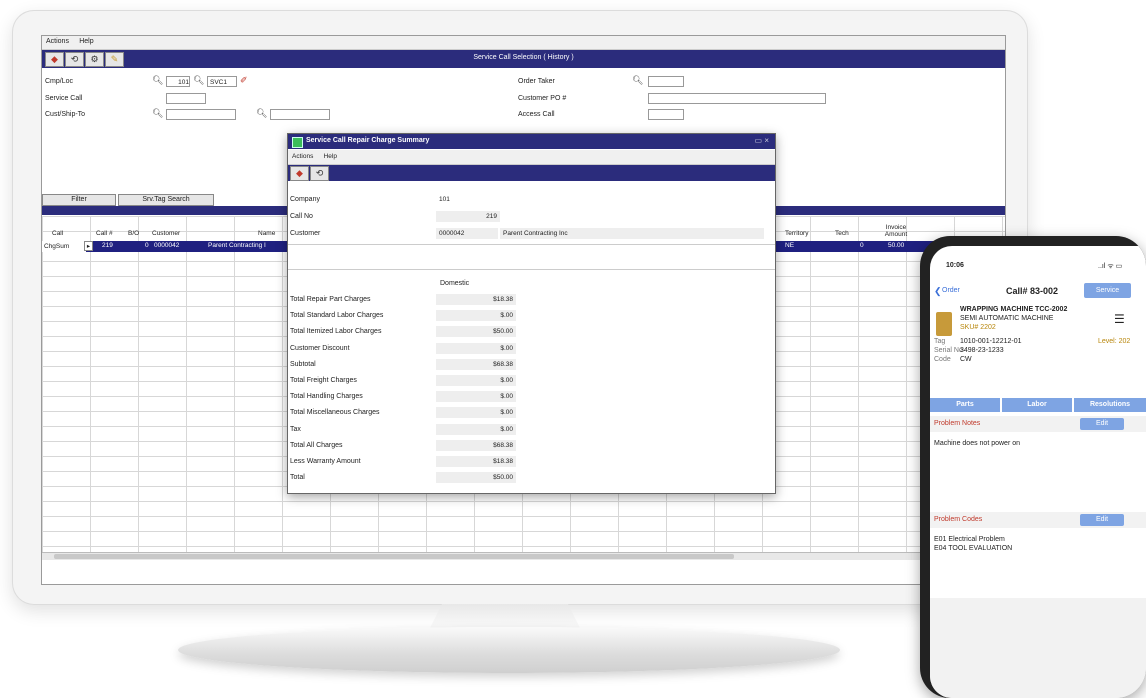 The height and width of the screenshot is (698, 1146). I want to click on hamburger-menu-icon: ☰, so click(1119, 319).